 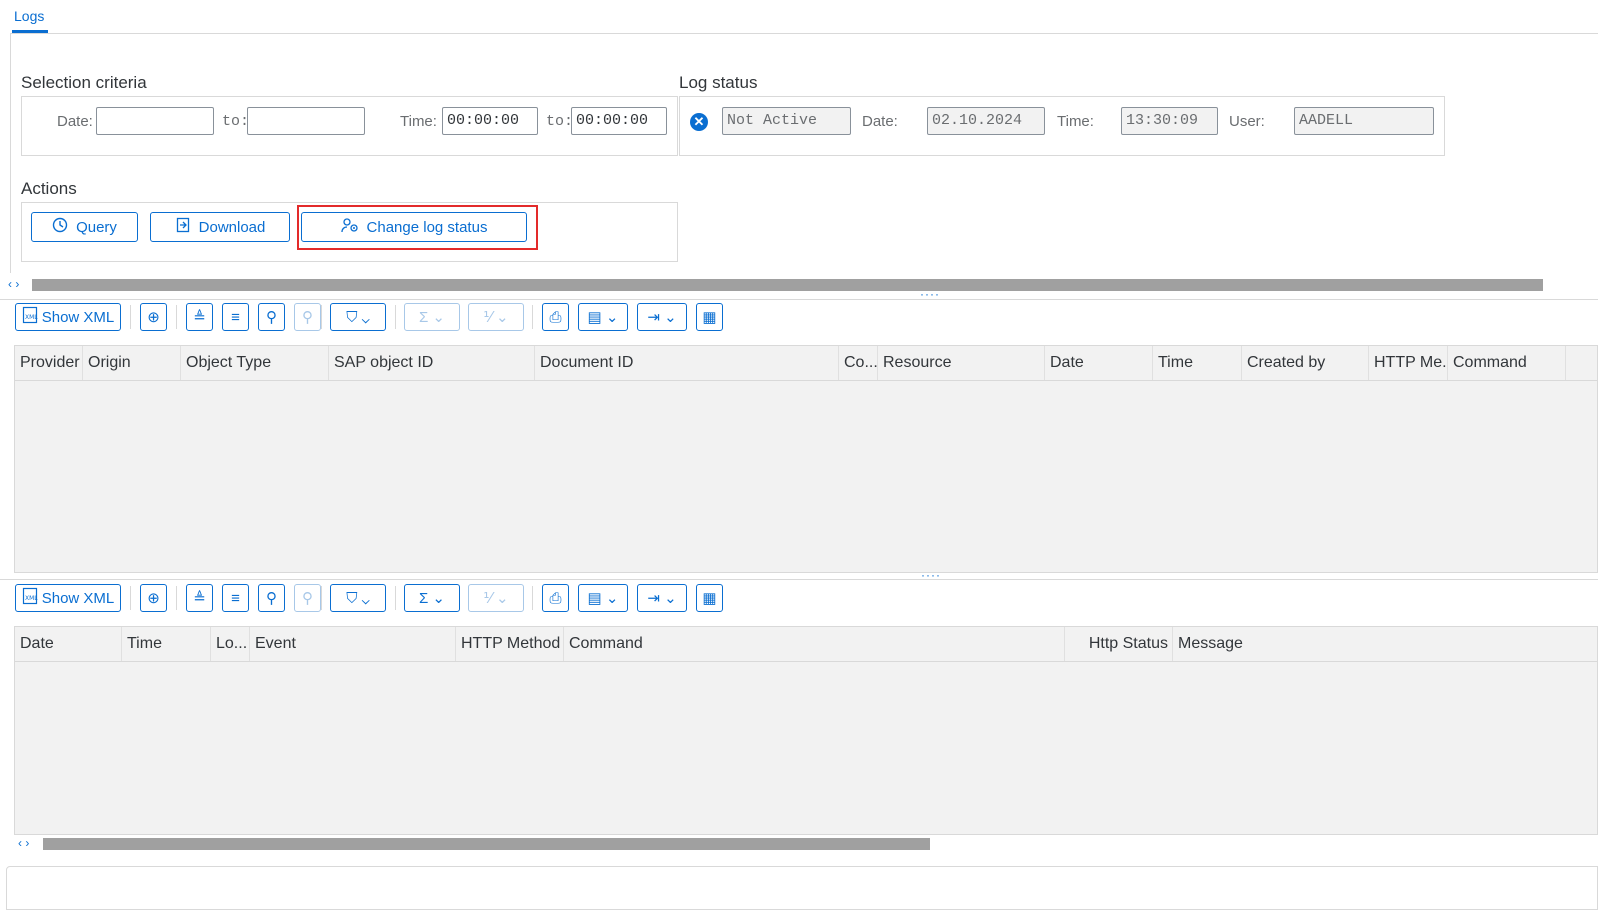 I want to click on grid1-col-time: Time, so click(x=1197, y=363).